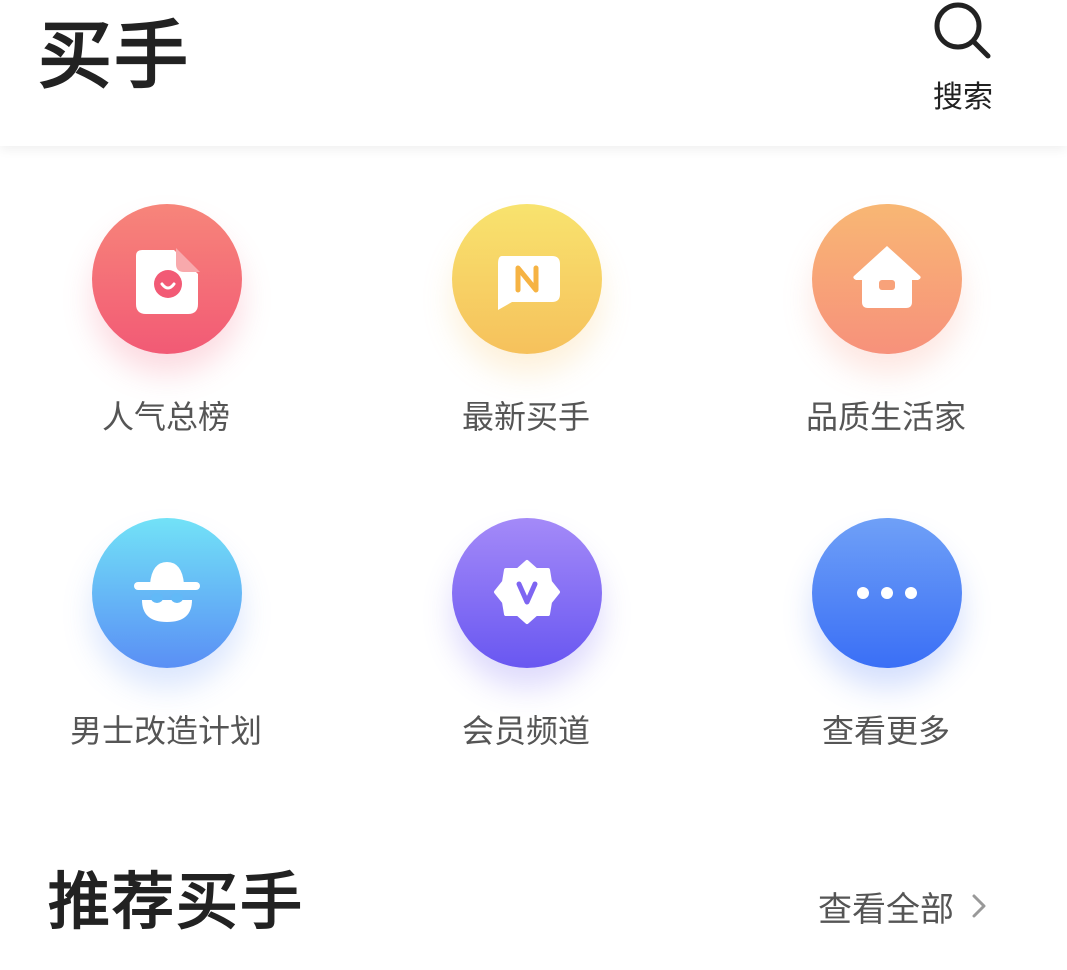  What do you see at coordinates (165, 417) in the screenshot?
I see `category-label: 人气总榜` at bounding box center [165, 417].